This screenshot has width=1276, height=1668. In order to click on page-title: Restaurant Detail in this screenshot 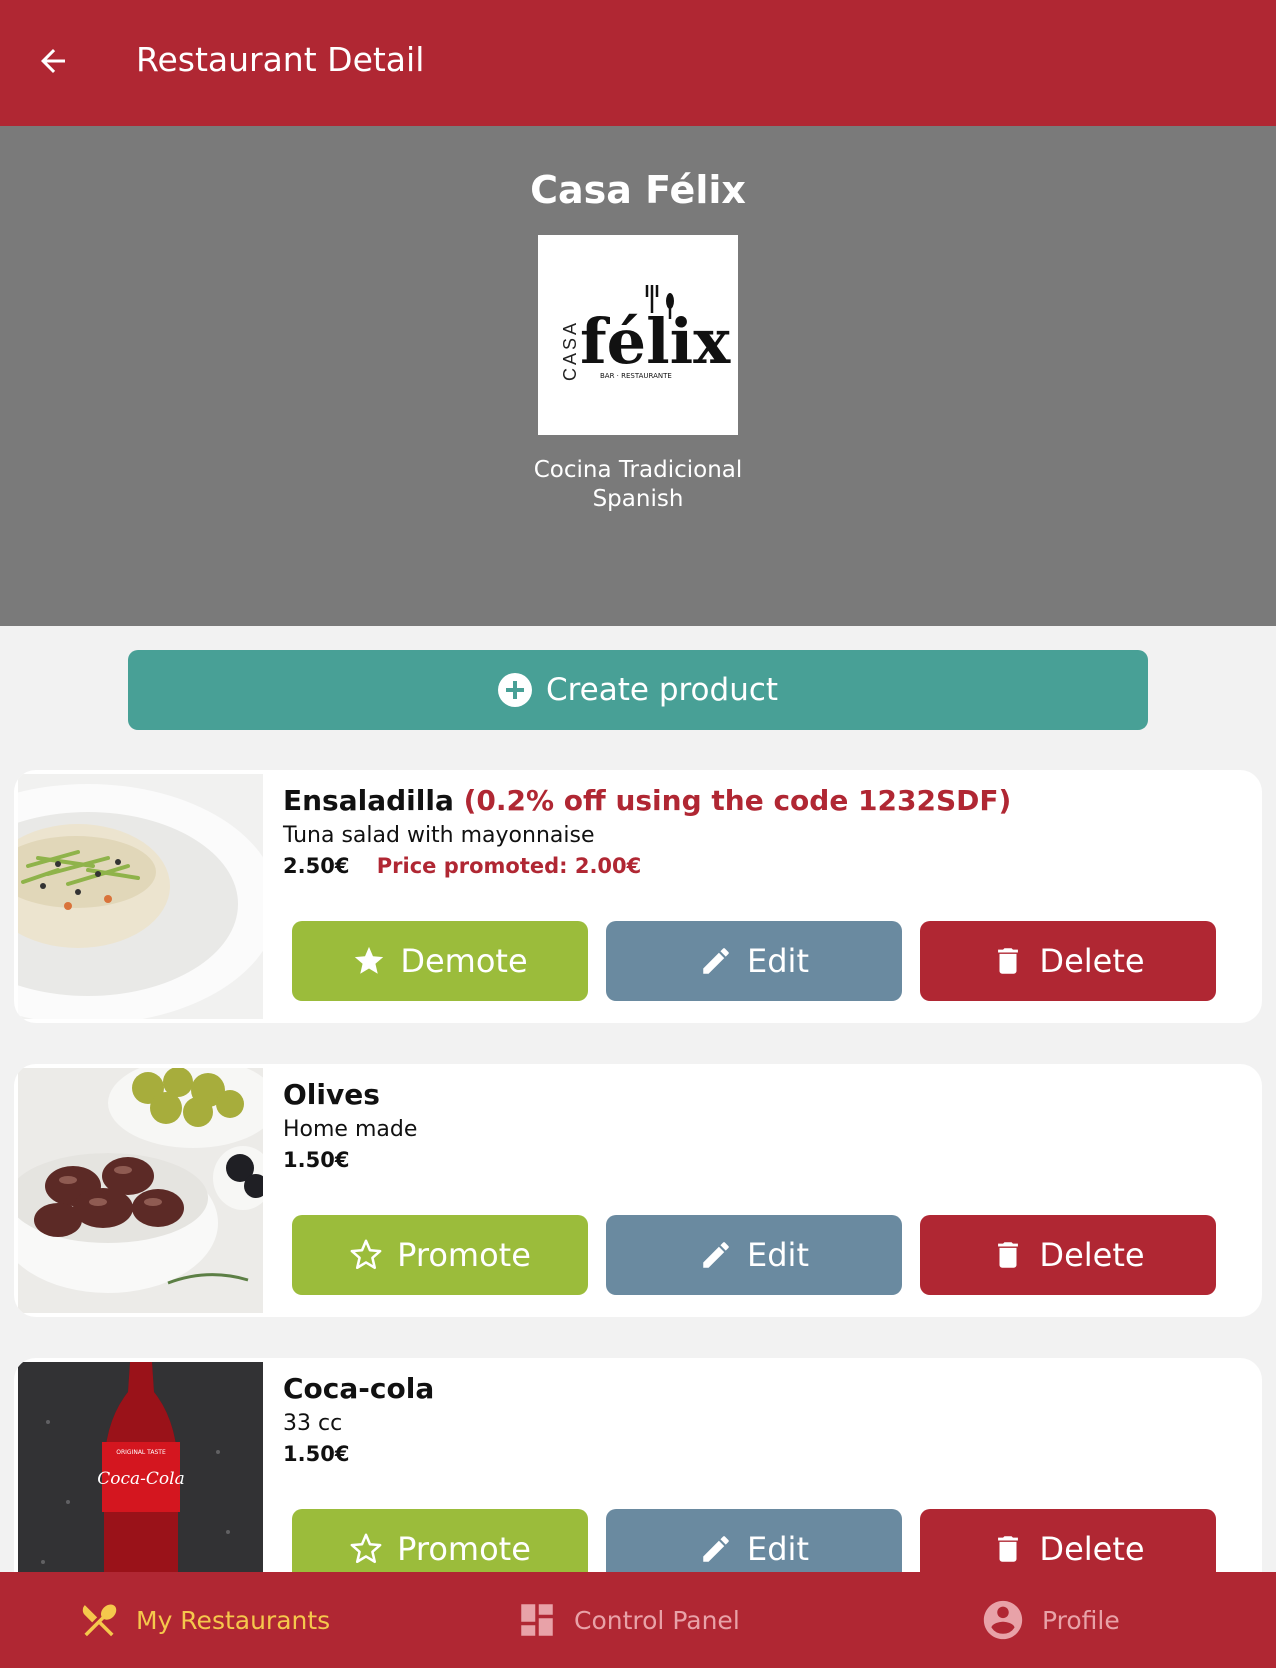, I will do `click(280, 59)`.